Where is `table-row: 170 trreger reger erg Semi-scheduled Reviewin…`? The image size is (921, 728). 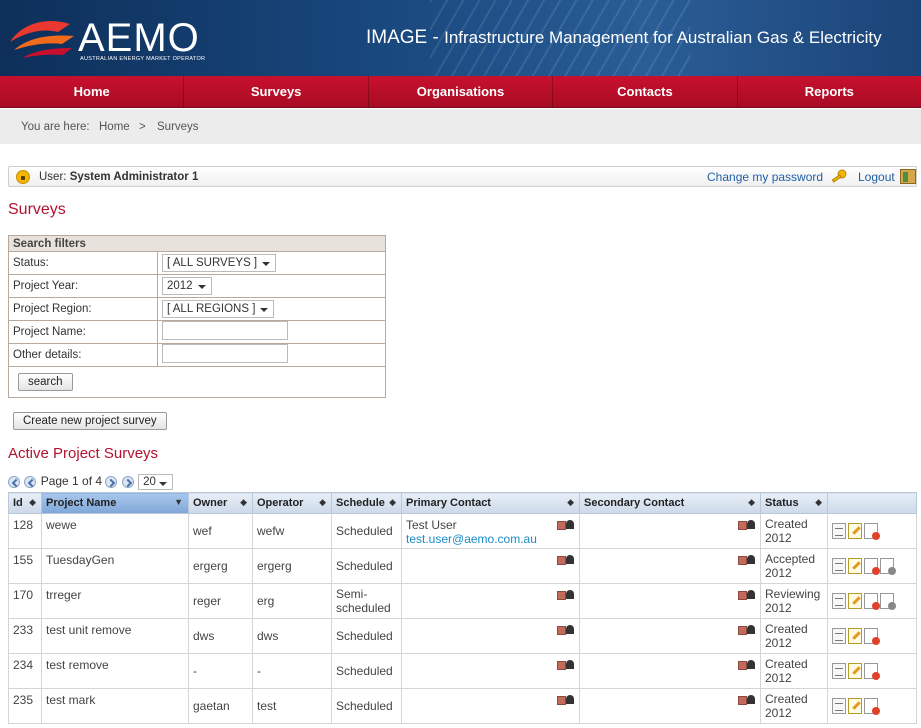 table-row: 170 trreger reger erg Semi-scheduled Reviewin… is located at coordinates (462, 601).